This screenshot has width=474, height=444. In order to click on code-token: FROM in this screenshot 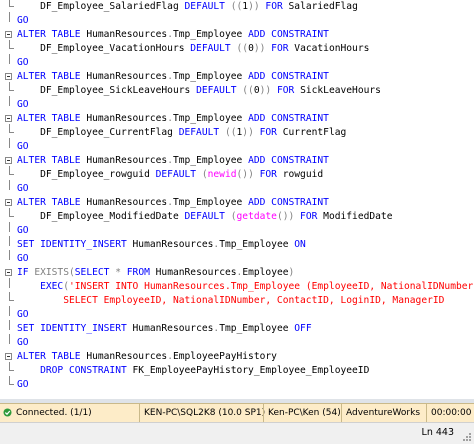, I will do `click(141, 272)`.